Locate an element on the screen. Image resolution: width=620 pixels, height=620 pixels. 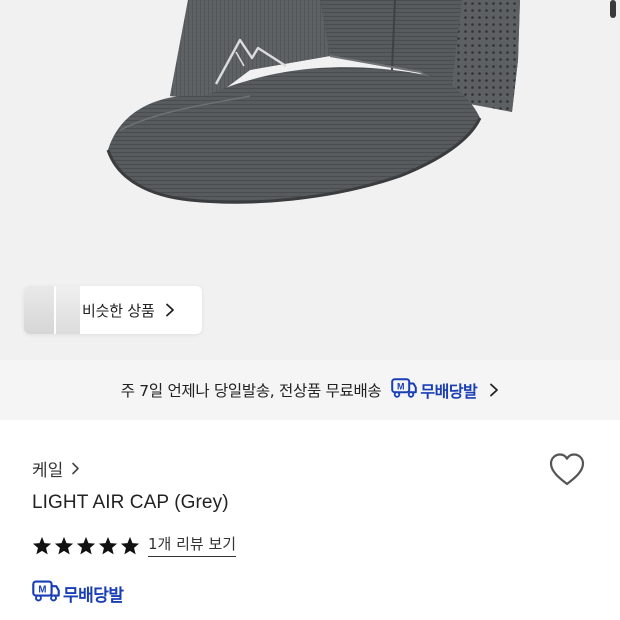
wishlist-button is located at coordinates (567, 470).